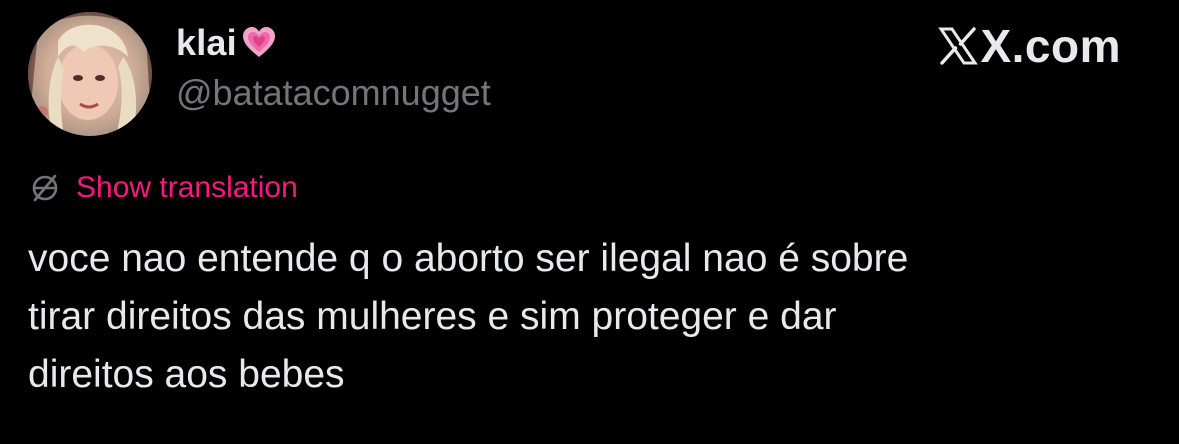  I want to click on globe-icon, so click(45, 188).